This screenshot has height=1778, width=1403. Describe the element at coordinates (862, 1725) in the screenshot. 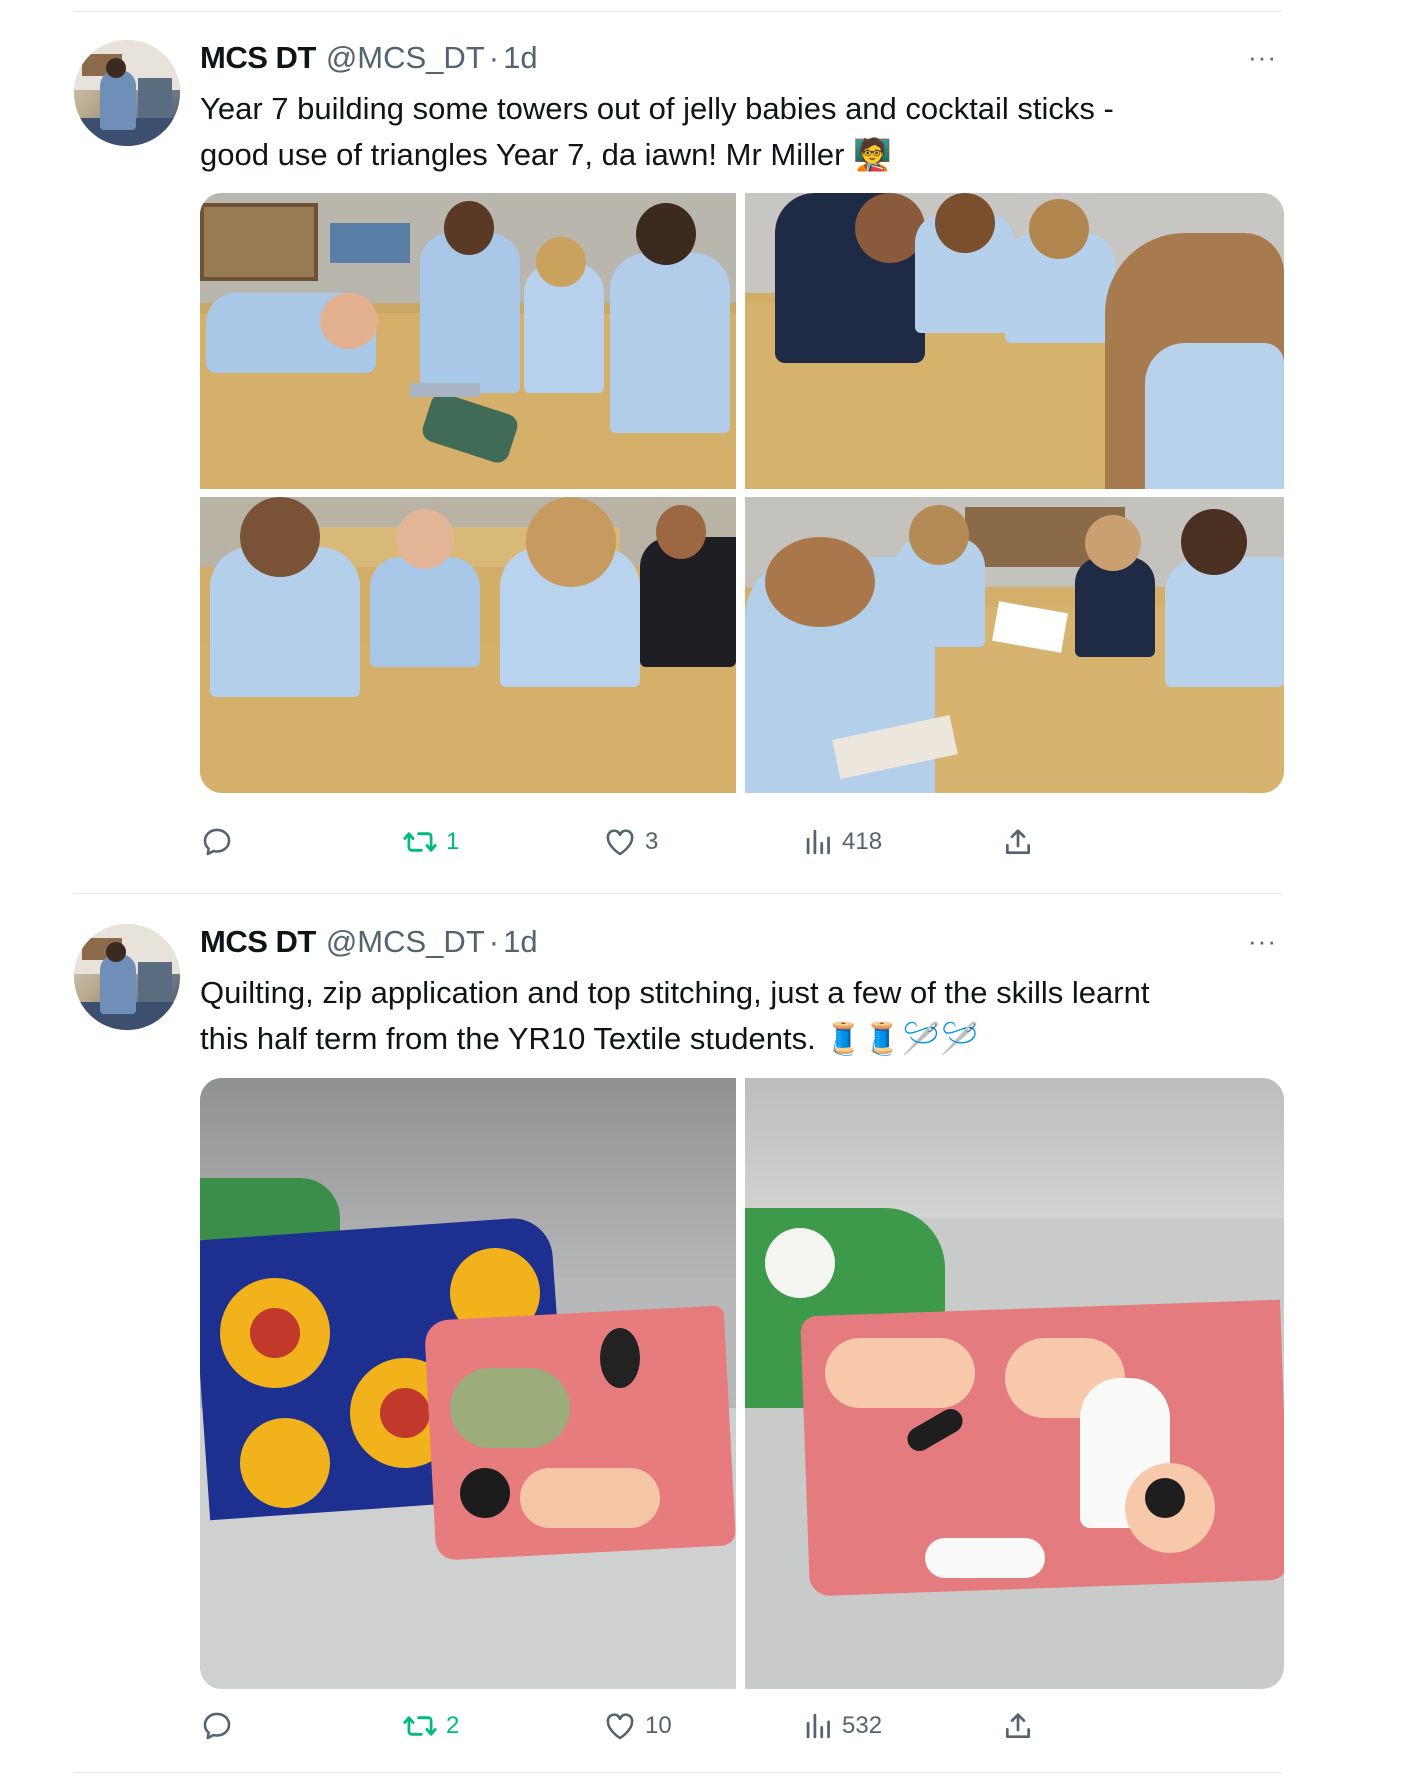

I see `views-count: 532` at that location.